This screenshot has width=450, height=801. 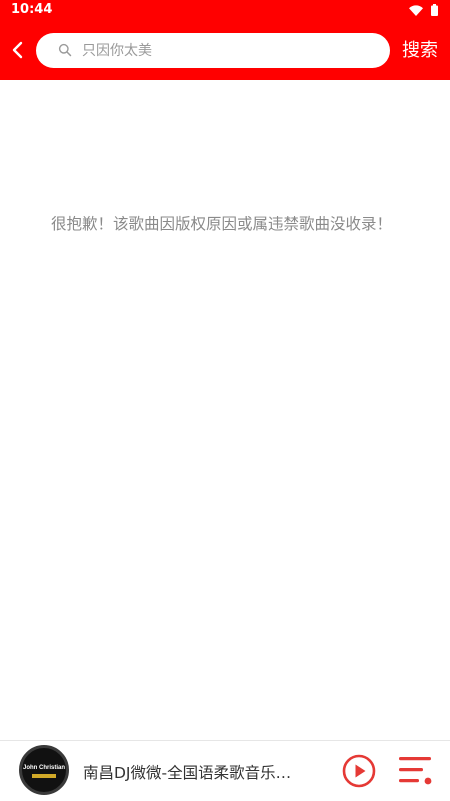 What do you see at coordinates (416, 10) in the screenshot?
I see `wifi-icon` at bounding box center [416, 10].